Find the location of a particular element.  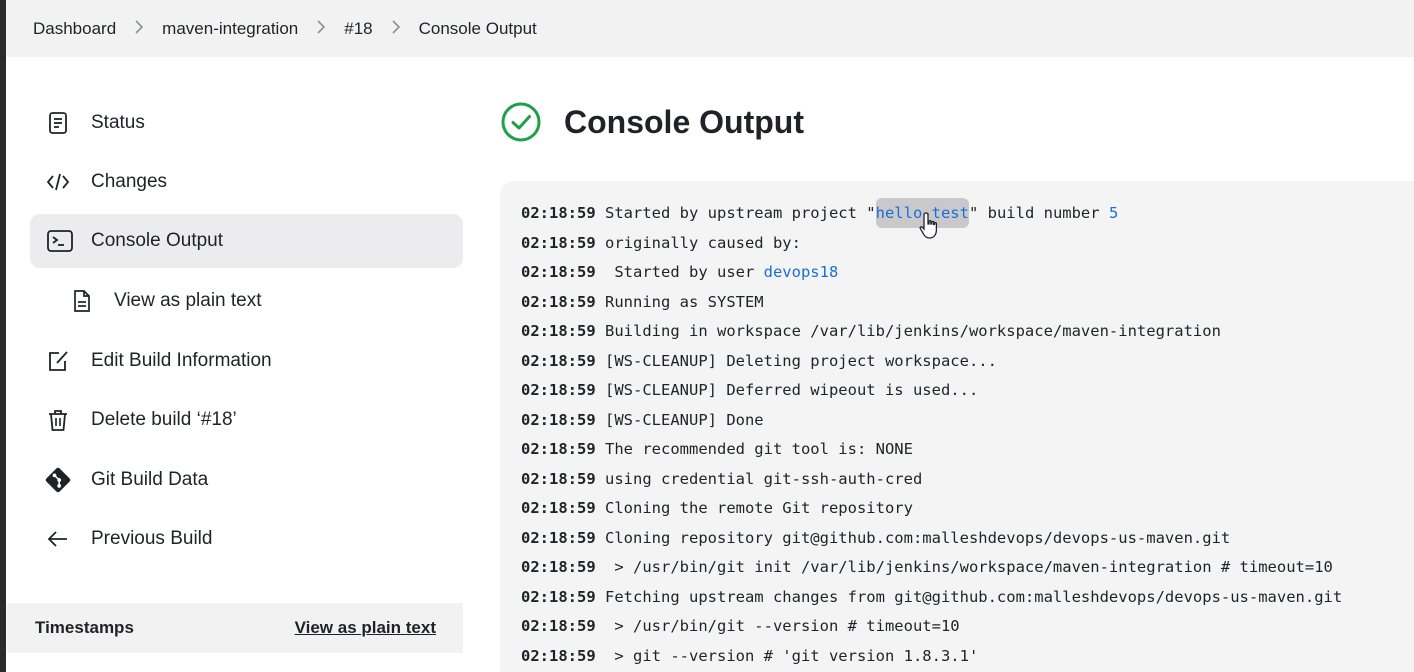

breadcrumb-console-output: Console Output is located at coordinates (478, 29).